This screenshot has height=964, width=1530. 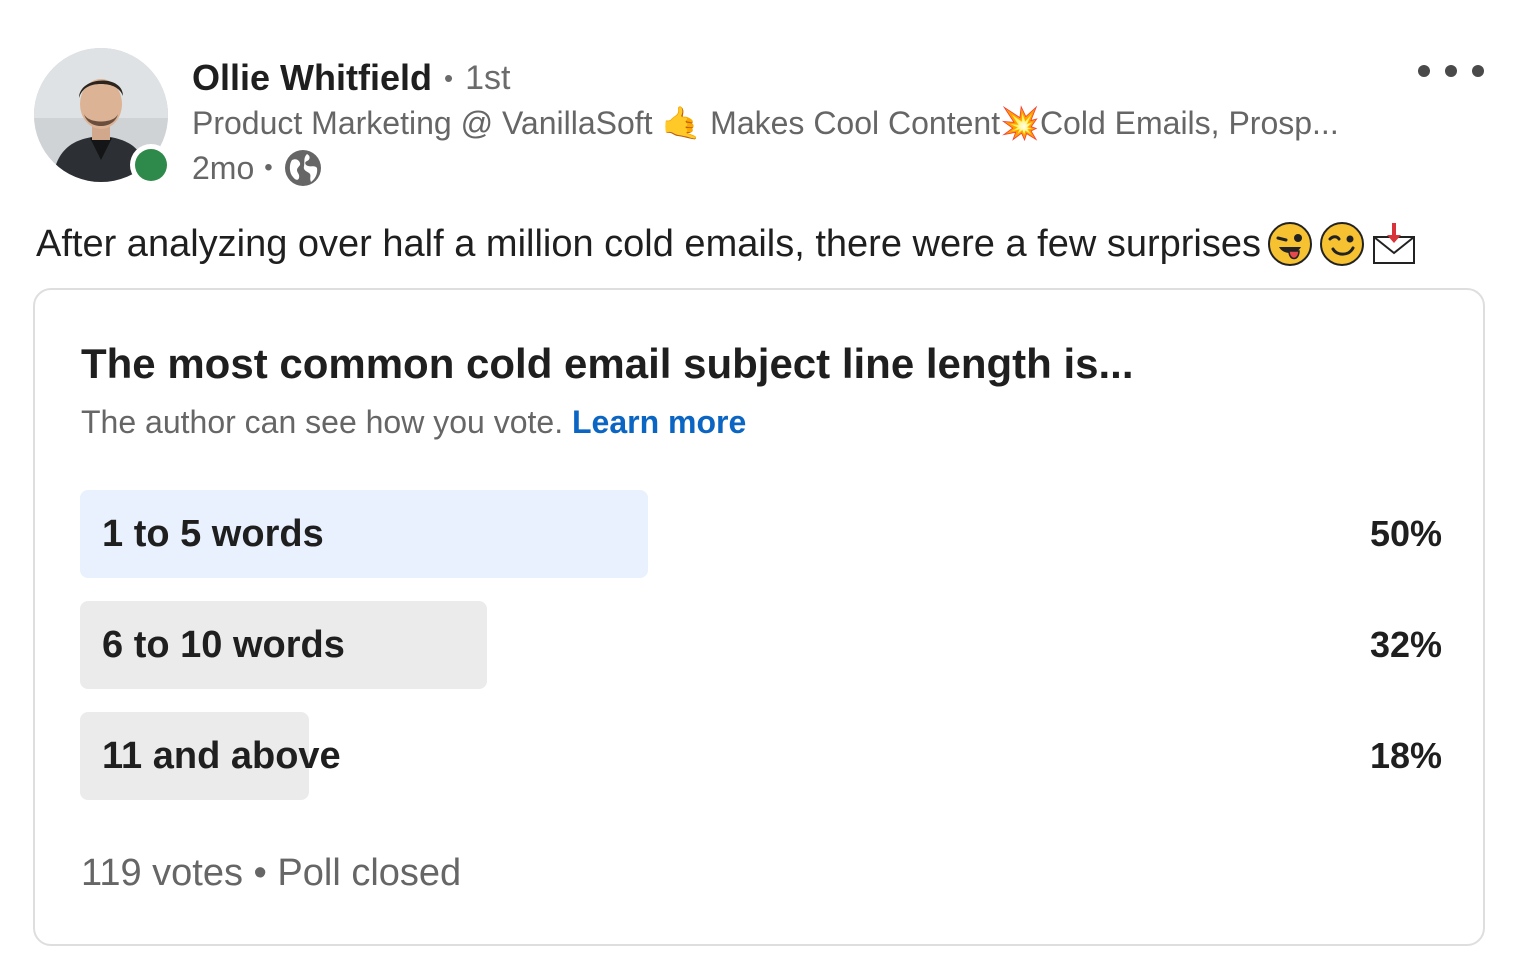 I want to click on poll-option-percent: 18%, so click(x=1405, y=755).